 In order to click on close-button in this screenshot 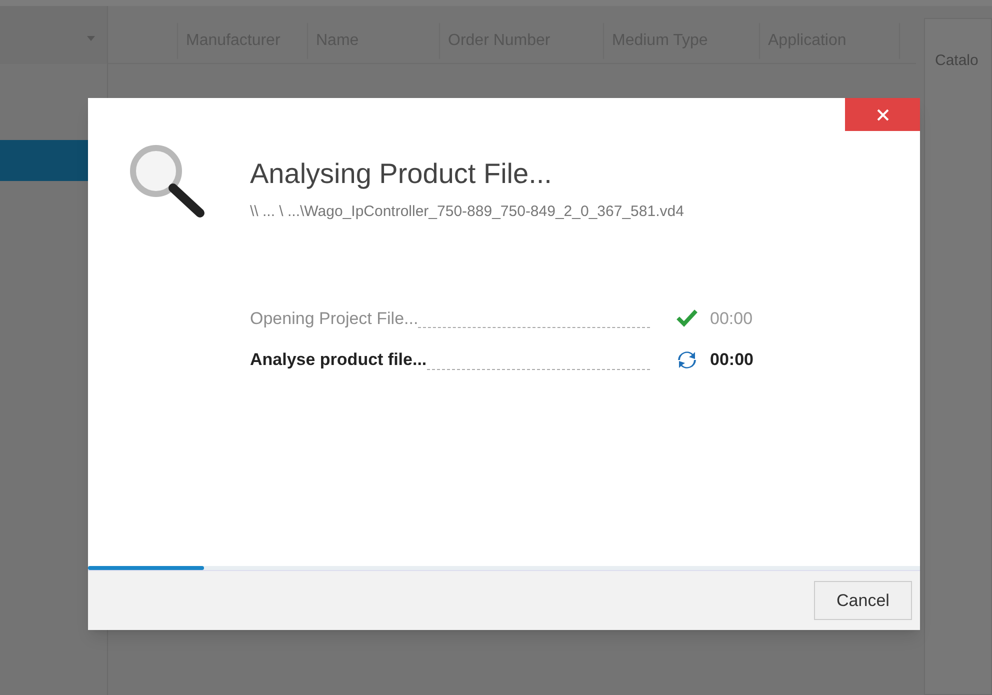, I will do `click(882, 114)`.